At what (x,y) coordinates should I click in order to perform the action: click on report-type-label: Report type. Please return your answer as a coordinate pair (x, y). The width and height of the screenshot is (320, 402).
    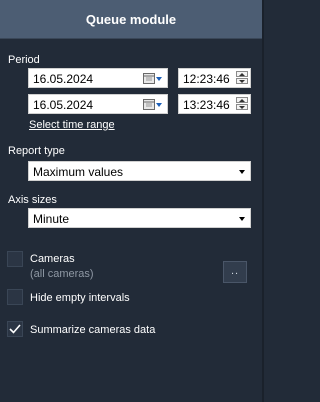
    Looking at the image, I should click on (36, 151).